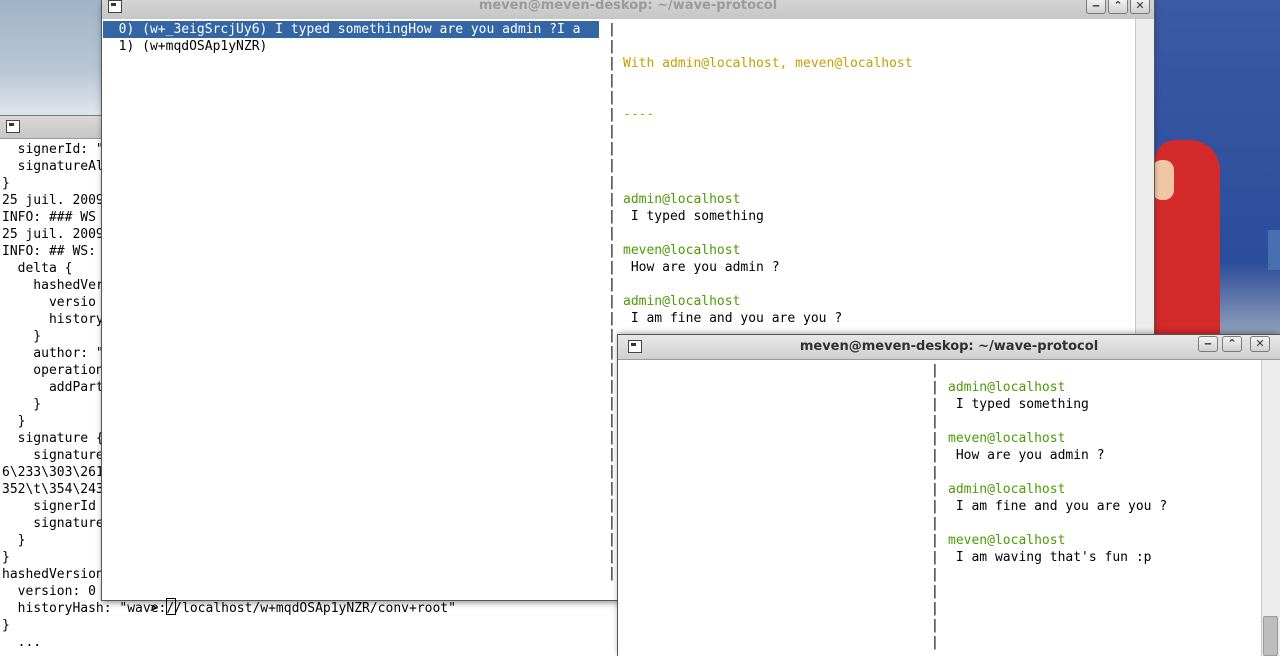  What do you see at coordinates (351, 46) in the screenshot?
I see `wave-list-item: 1) (w+mqdOSAp1yNZR)` at bounding box center [351, 46].